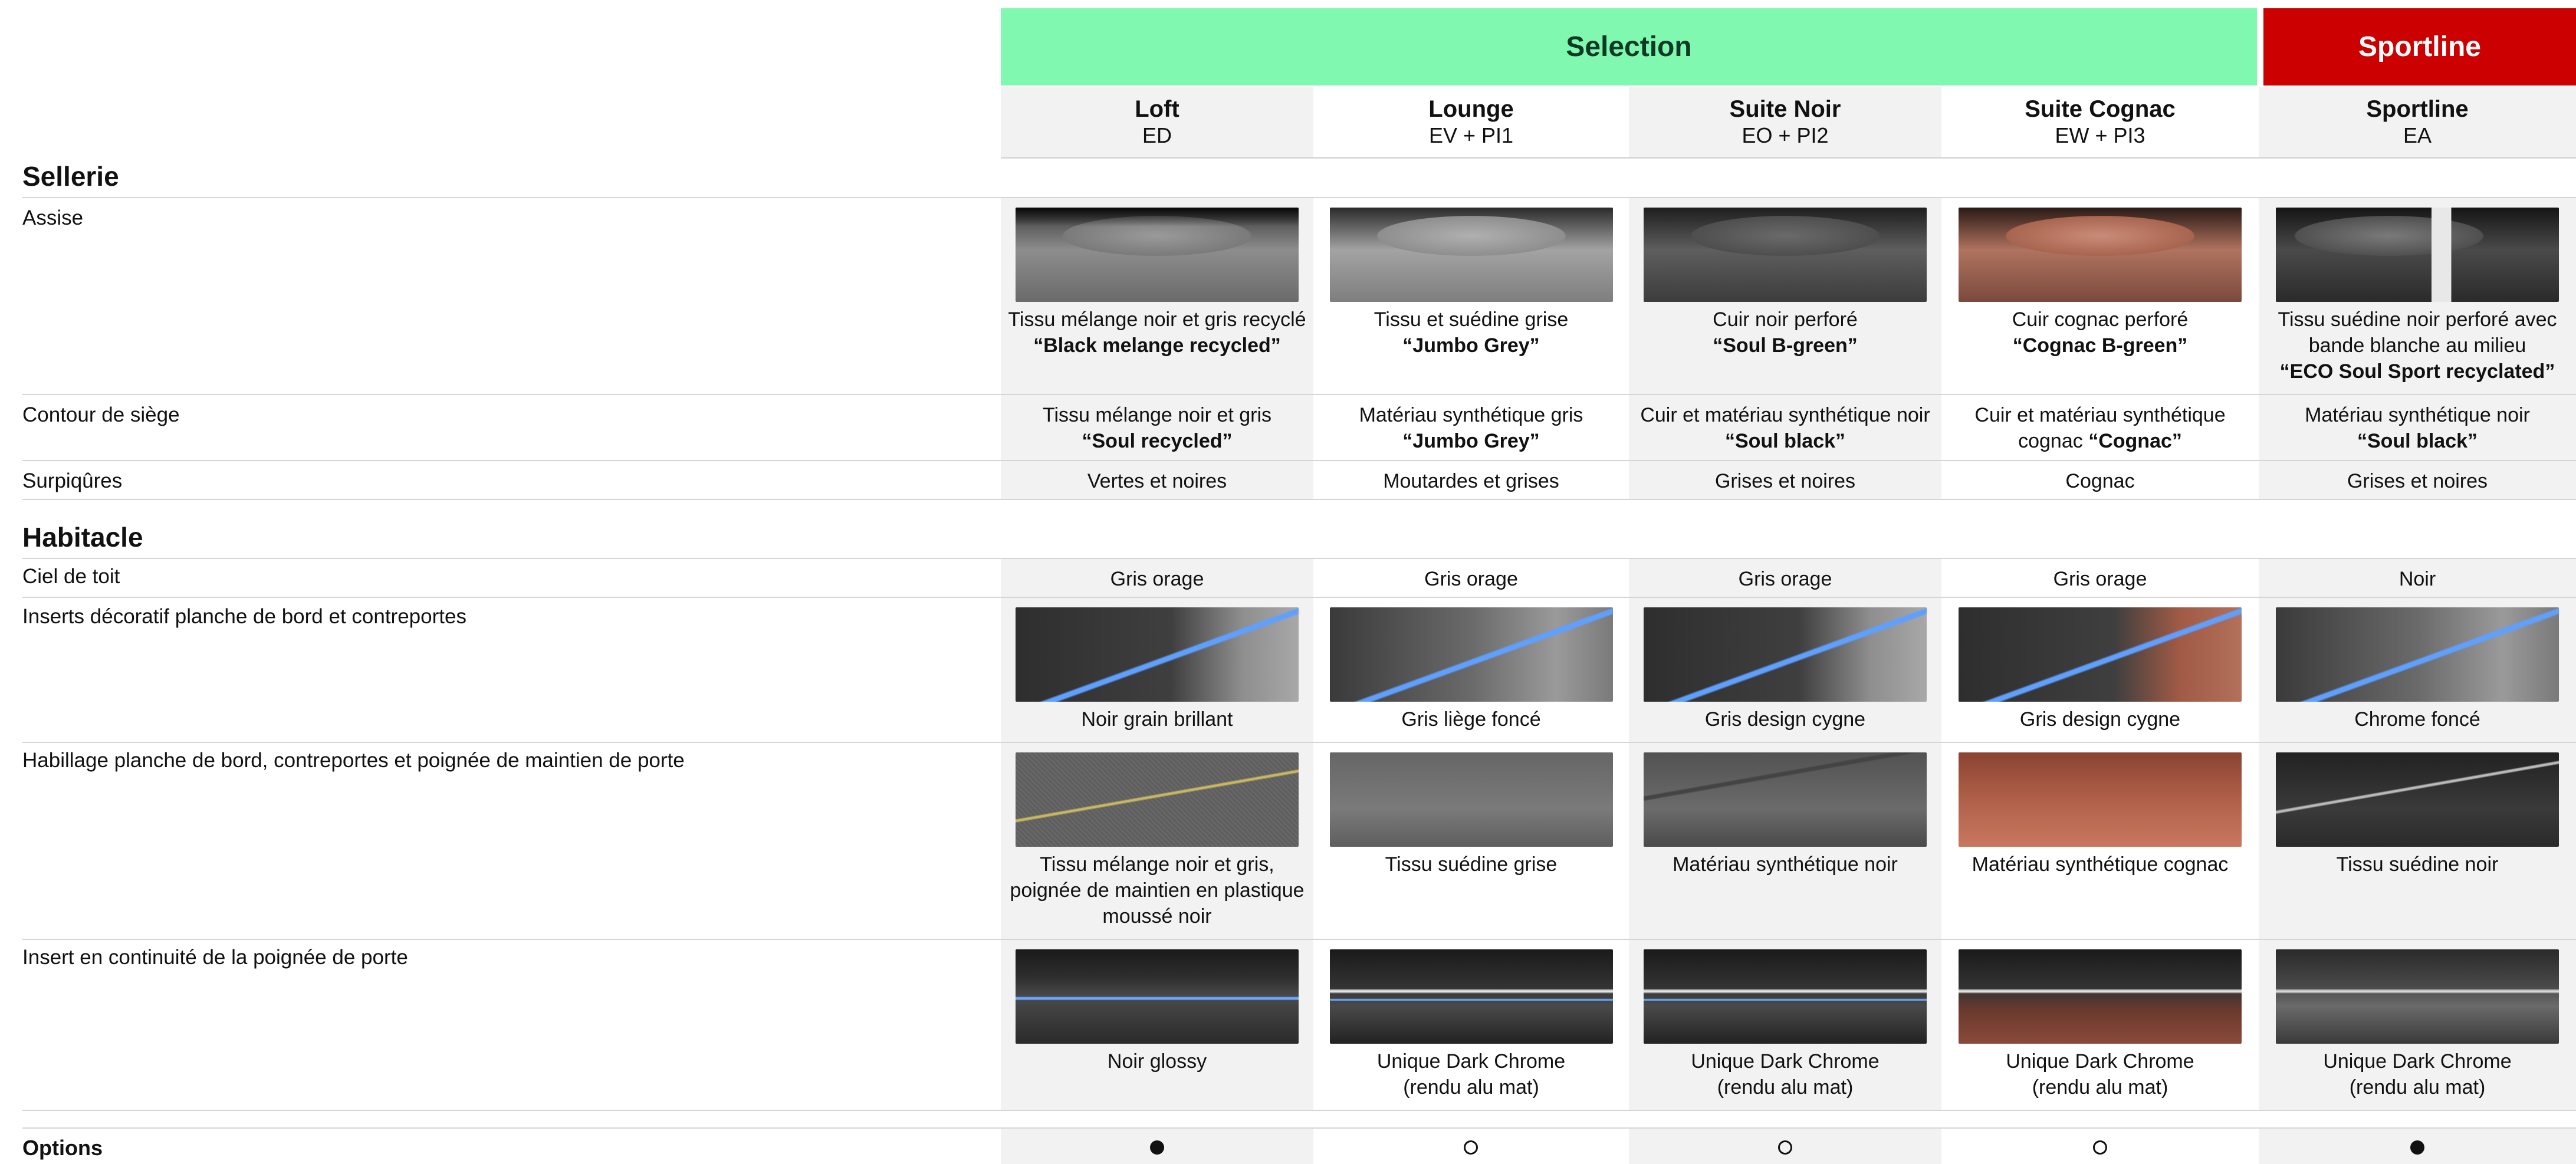 This screenshot has height=1164, width=2576. Describe the element at coordinates (1157, 122) in the screenshot. I see `trim-header-loft: Loft ED` at that location.